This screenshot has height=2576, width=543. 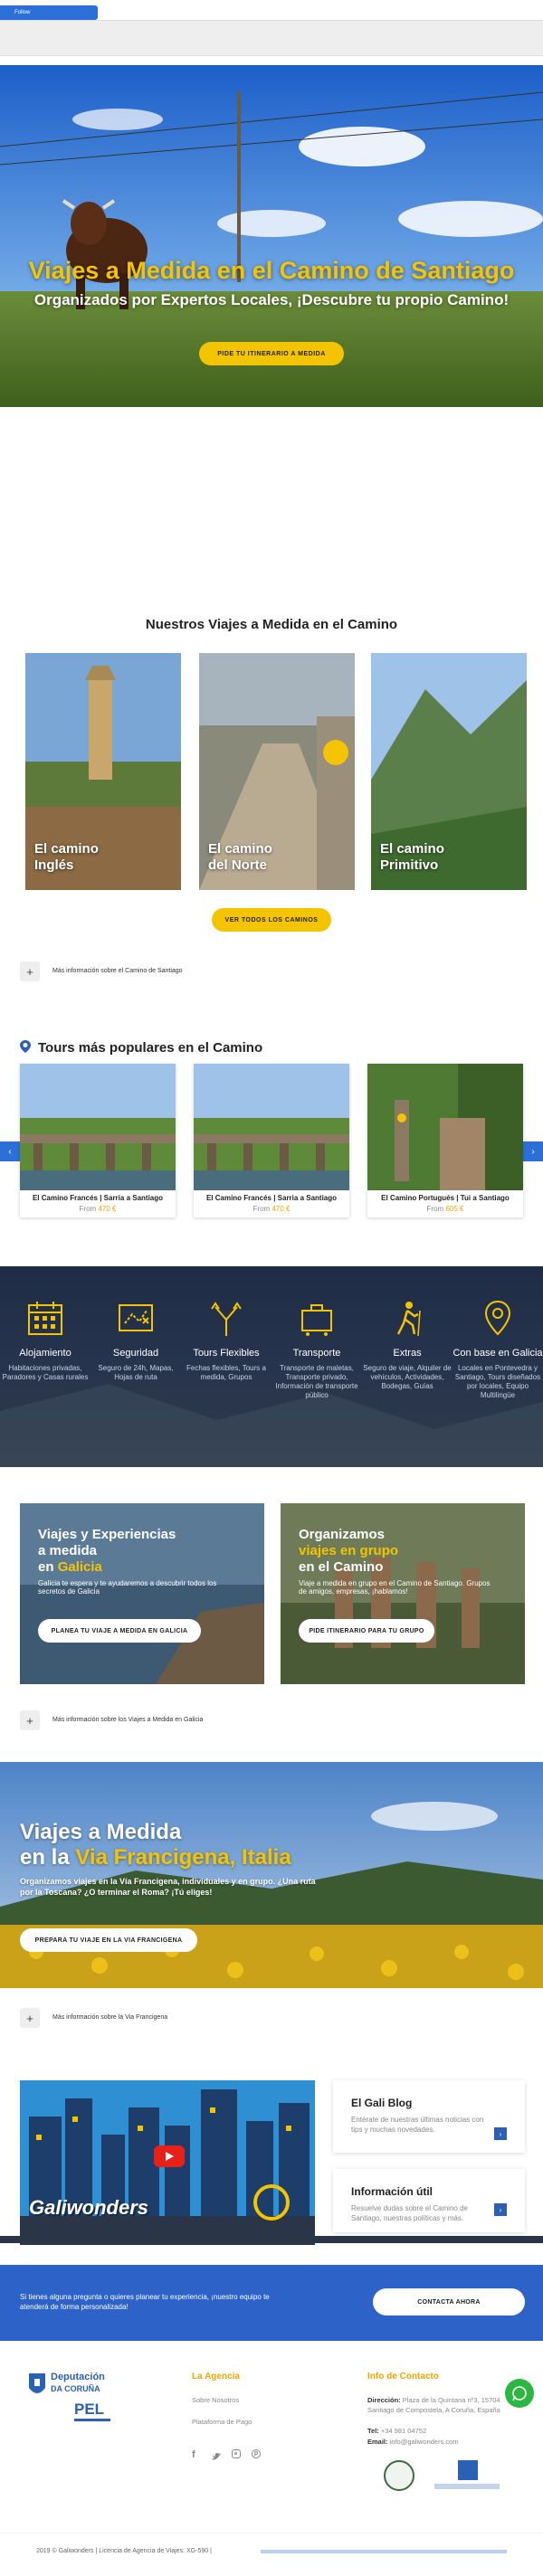 I want to click on tour-price: From 470 €, so click(x=98, y=1209).